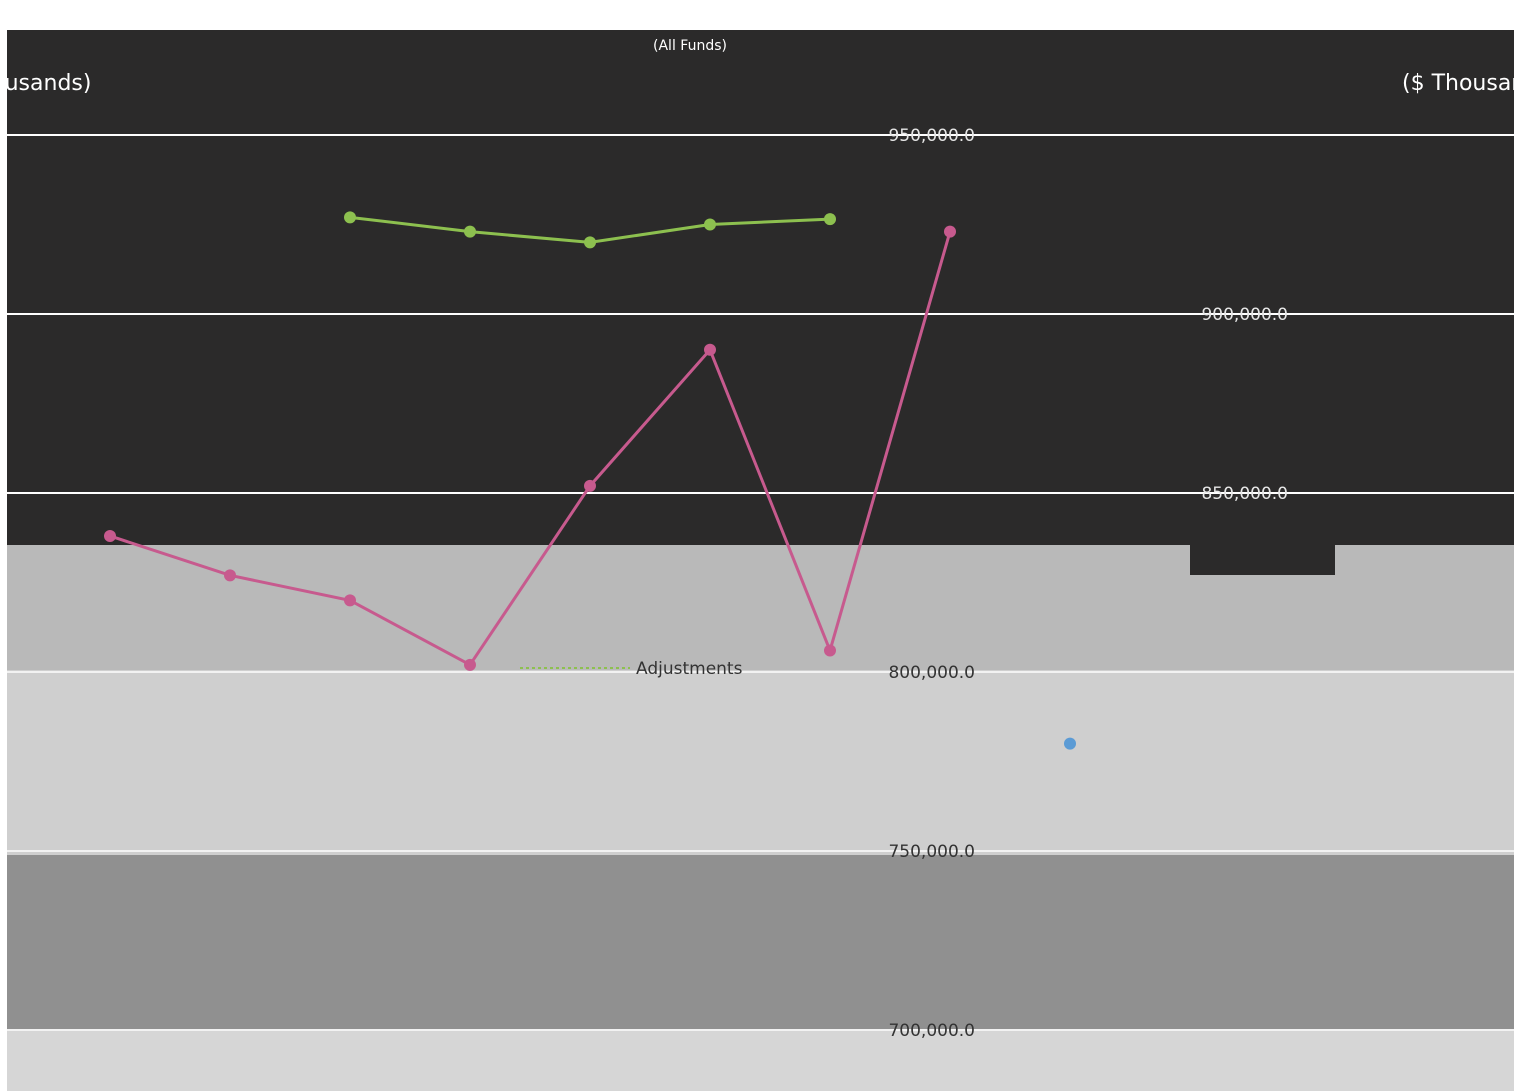 The height and width of the screenshot is (1091, 1514). Describe the element at coordinates (1244, 494) in the screenshot. I see `y-tick-label: 850,000.0` at that location.